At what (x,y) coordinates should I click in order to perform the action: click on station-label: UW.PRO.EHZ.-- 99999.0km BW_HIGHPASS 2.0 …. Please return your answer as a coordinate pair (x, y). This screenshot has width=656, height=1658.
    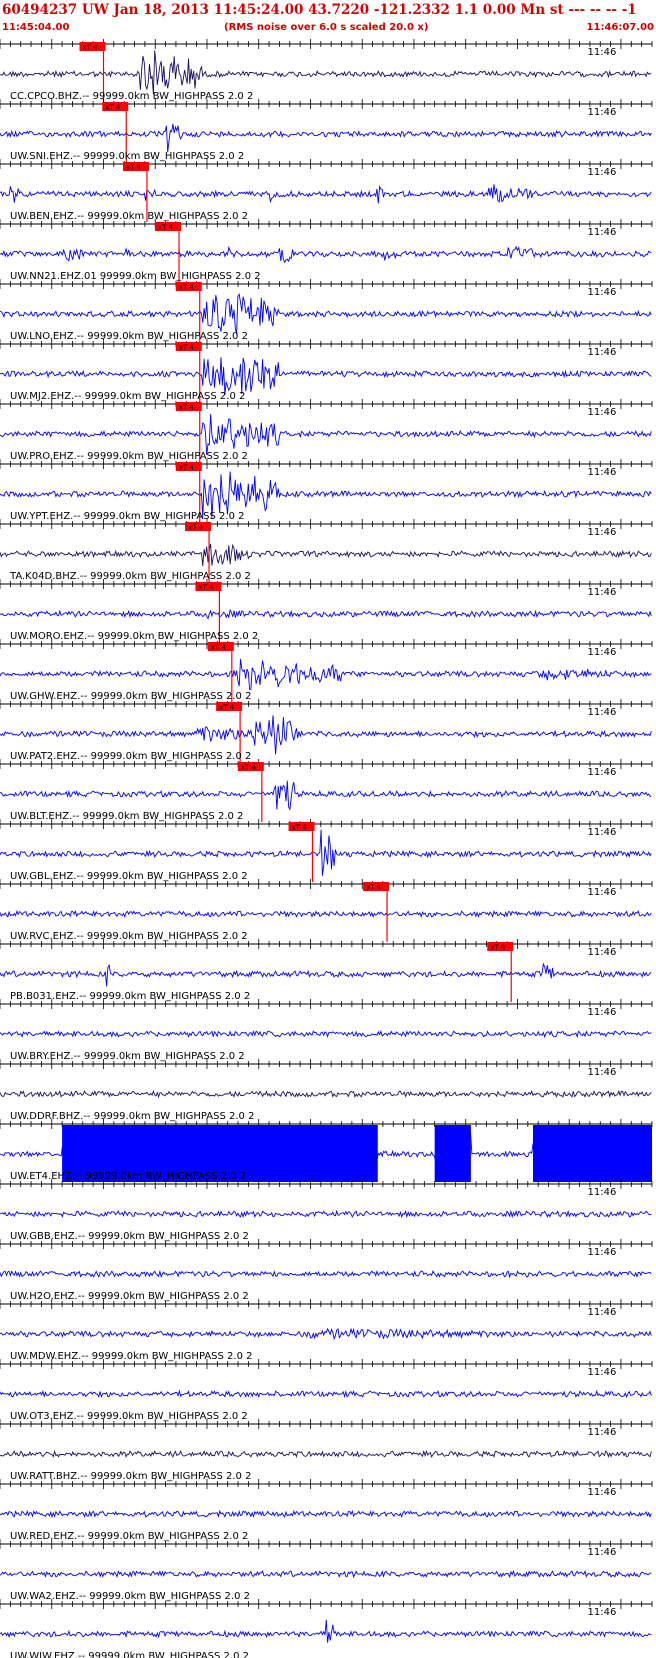
    Looking at the image, I should click on (129, 456).